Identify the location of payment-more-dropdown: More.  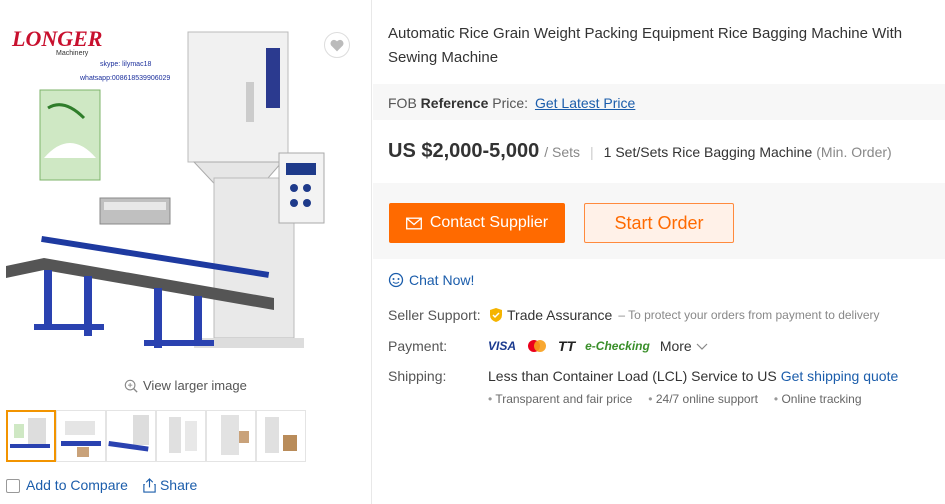
(684, 346).